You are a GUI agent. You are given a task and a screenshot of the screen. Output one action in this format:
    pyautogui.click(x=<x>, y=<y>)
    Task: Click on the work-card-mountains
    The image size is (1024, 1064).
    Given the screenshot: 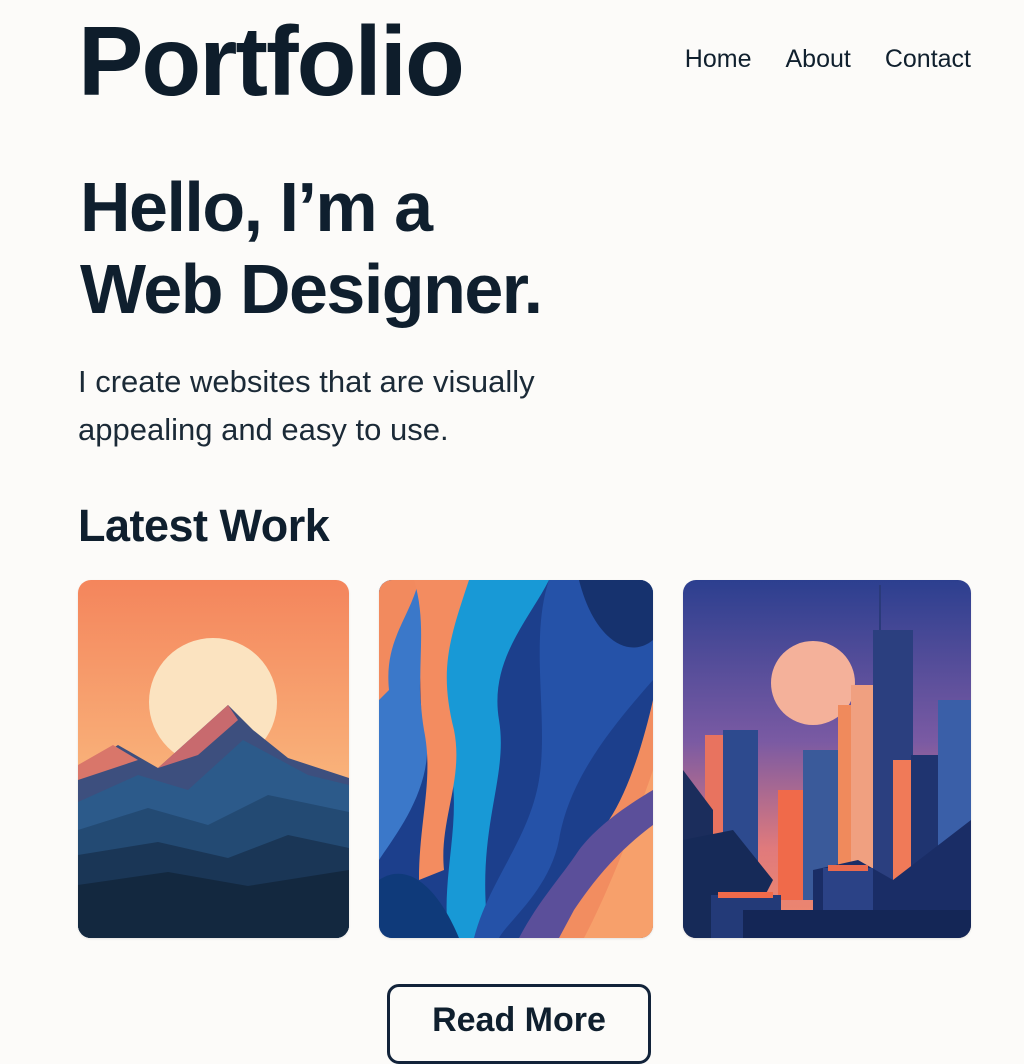 What is the action you would take?
    pyautogui.click(x=213, y=759)
    